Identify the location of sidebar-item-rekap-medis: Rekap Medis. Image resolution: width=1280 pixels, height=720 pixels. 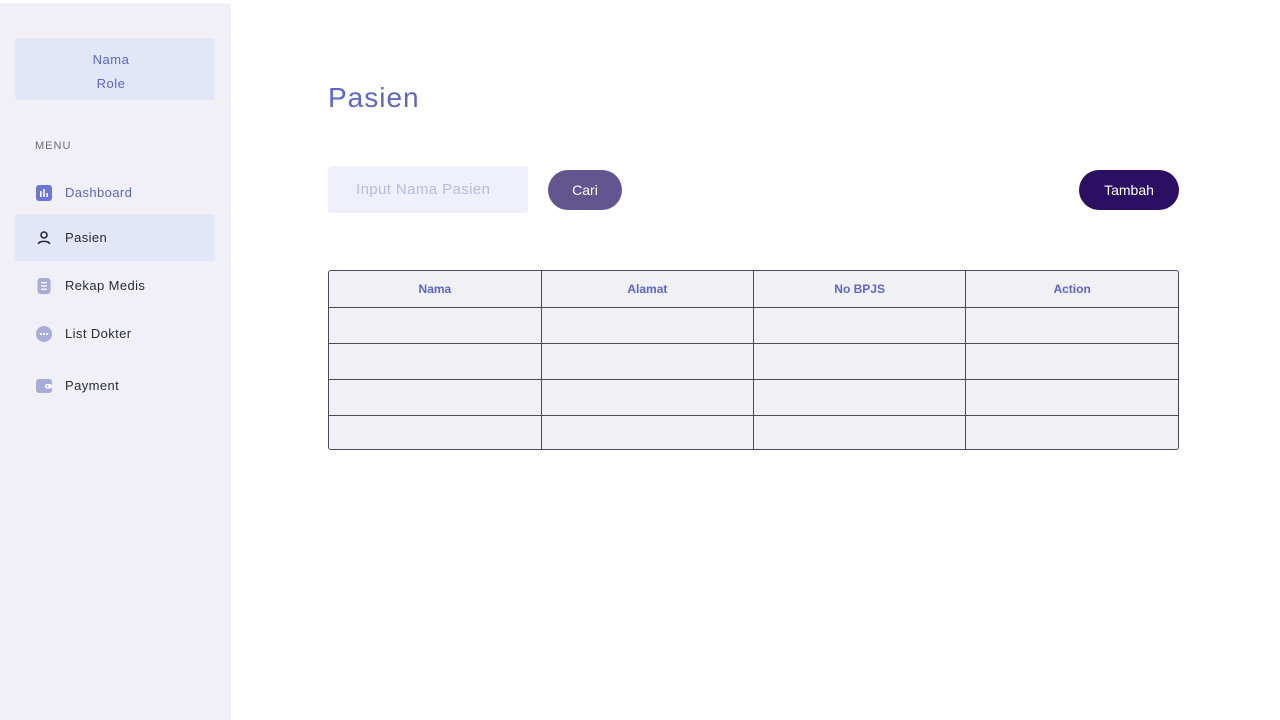
(115, 285).